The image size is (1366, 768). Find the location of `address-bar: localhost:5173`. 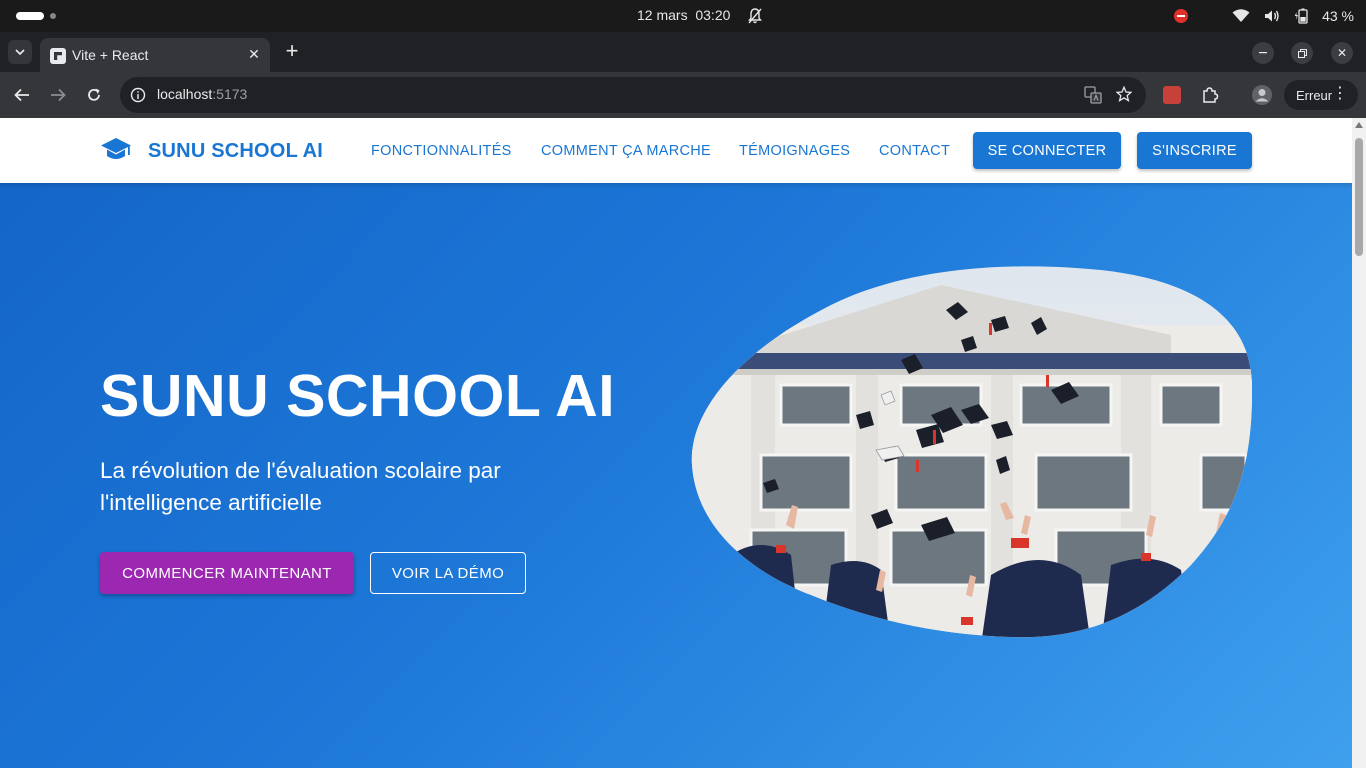

address-bar: localhost:5173 is located at coordinates (633, 95).